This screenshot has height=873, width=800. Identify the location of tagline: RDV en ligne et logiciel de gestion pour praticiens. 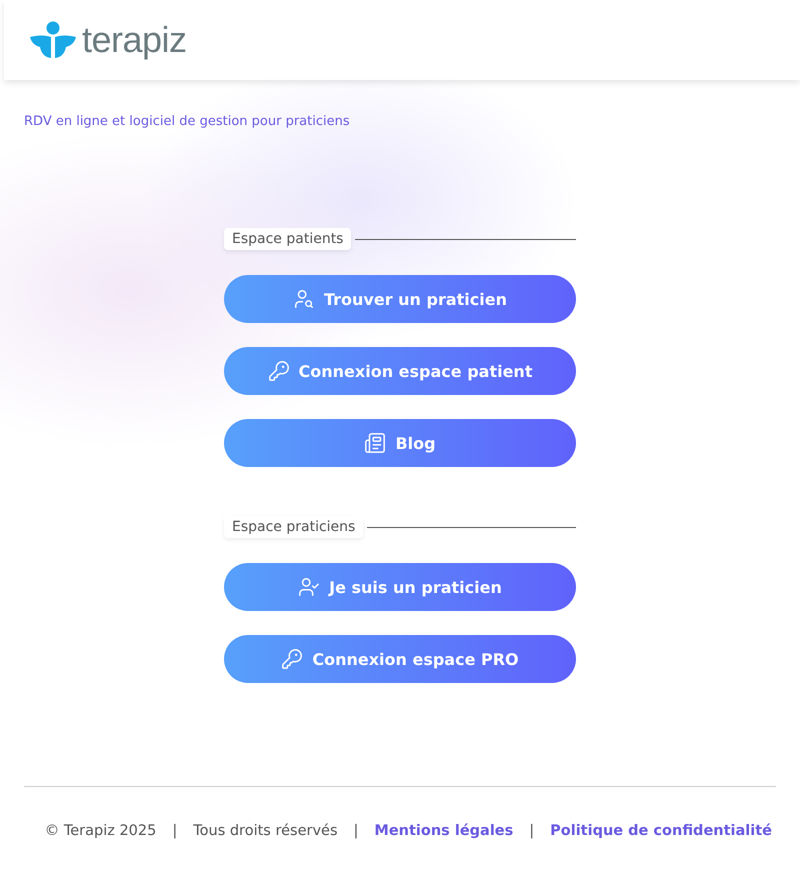
(187, 121).